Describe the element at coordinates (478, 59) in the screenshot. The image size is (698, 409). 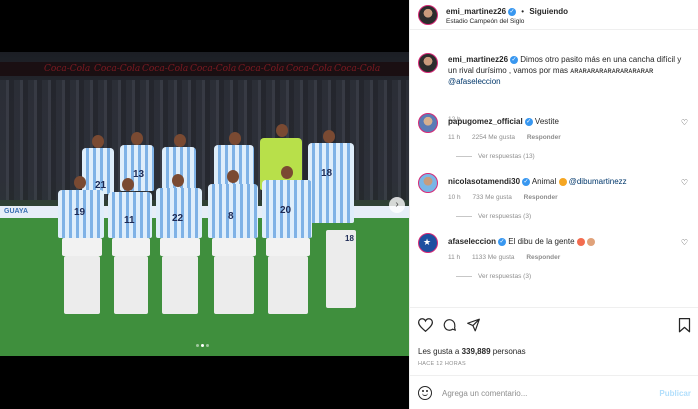
I see `caption-username: emi_martinez26` at that location.